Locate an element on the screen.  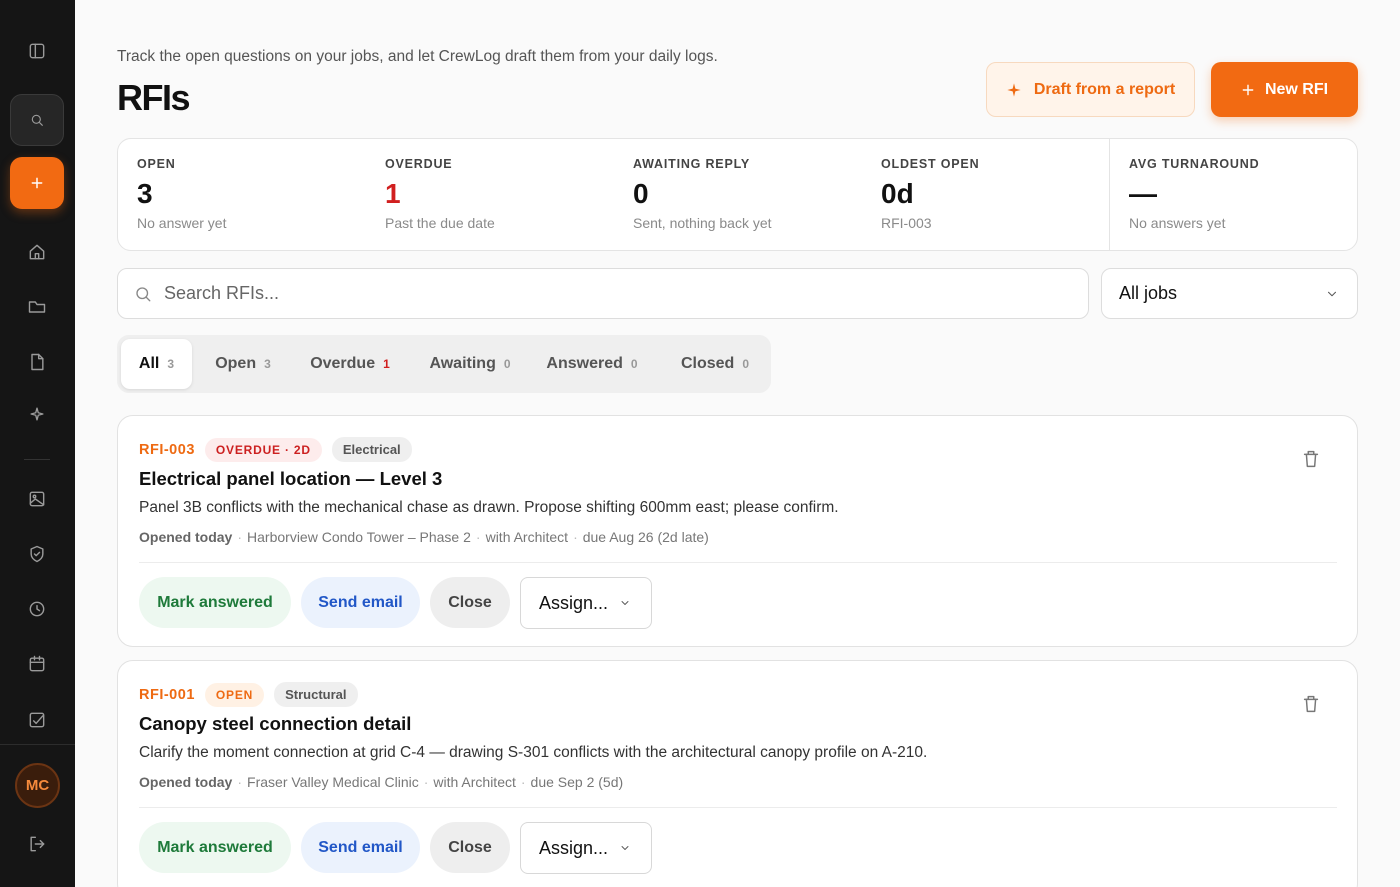
tab-label: Overdue is located at coordinates (343, 363).